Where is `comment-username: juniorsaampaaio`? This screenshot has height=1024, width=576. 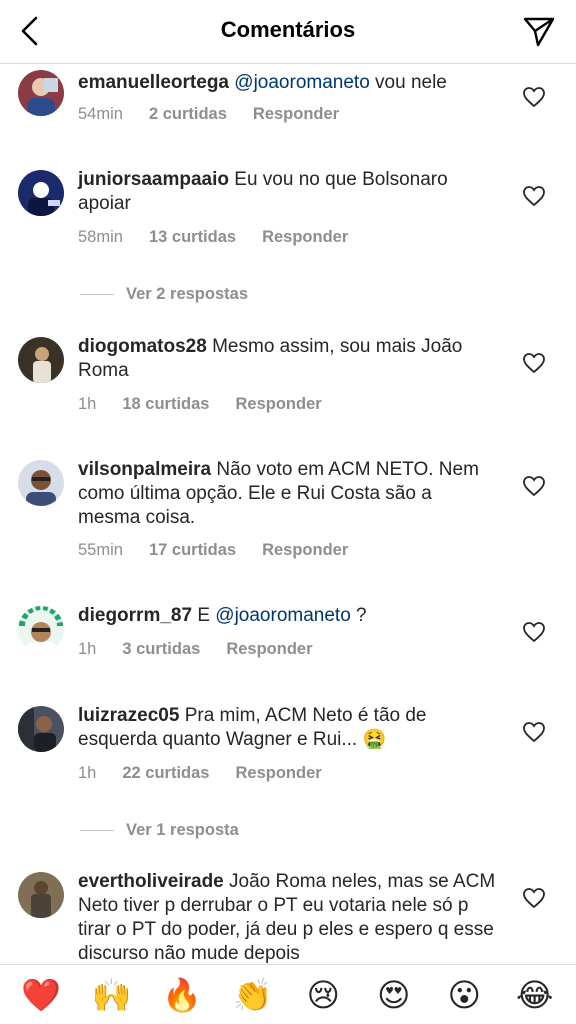 comment-username: juniorsaampaaio is located at coordinates (153, 179).